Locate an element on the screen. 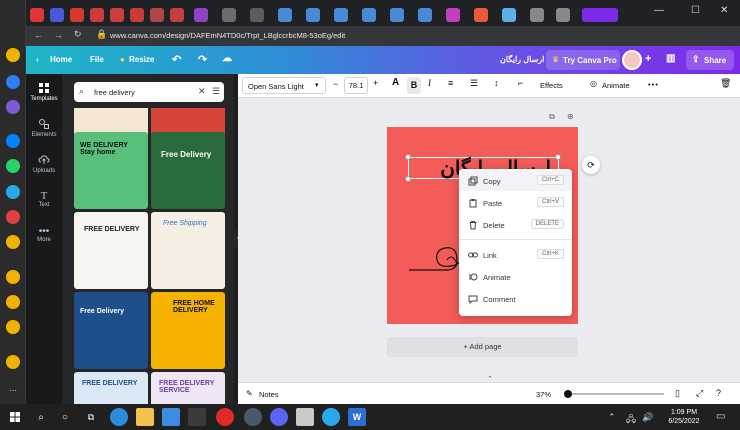 The width and height of the screenshot is (740, 430). menu-item-paste: Paste Ctrl+V is located at coordinates (515, 203).